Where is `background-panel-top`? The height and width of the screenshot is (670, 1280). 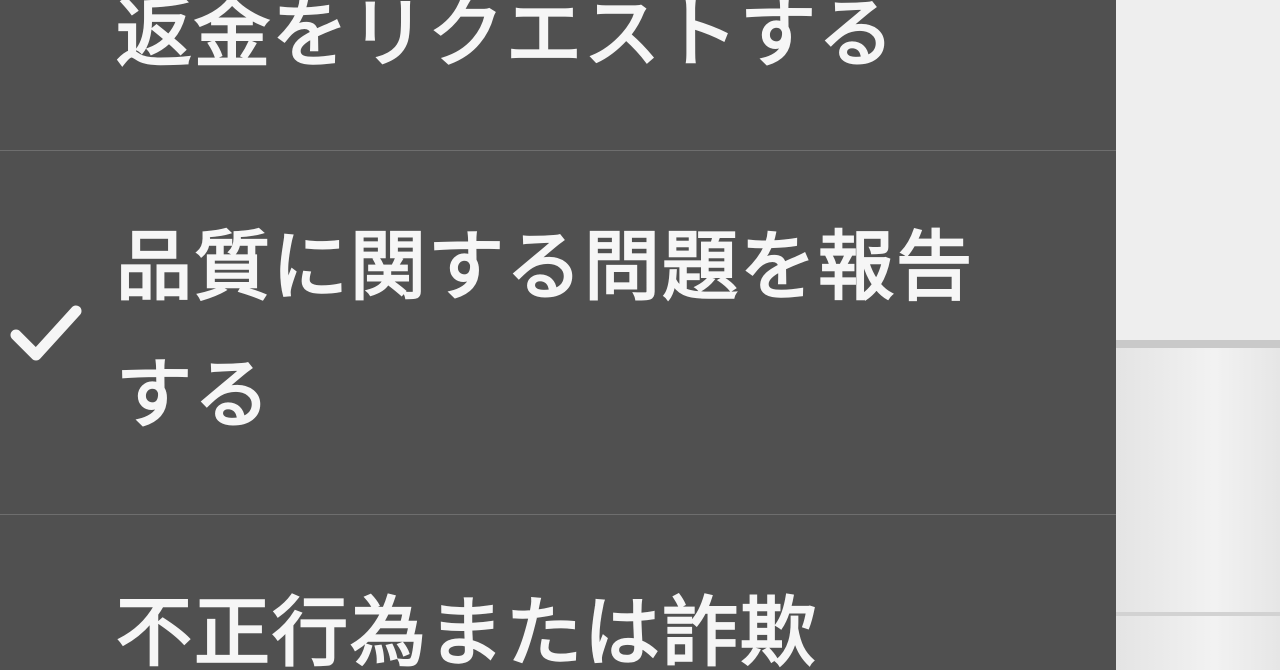 background-panel-top is located at coordinates (1198, 170).